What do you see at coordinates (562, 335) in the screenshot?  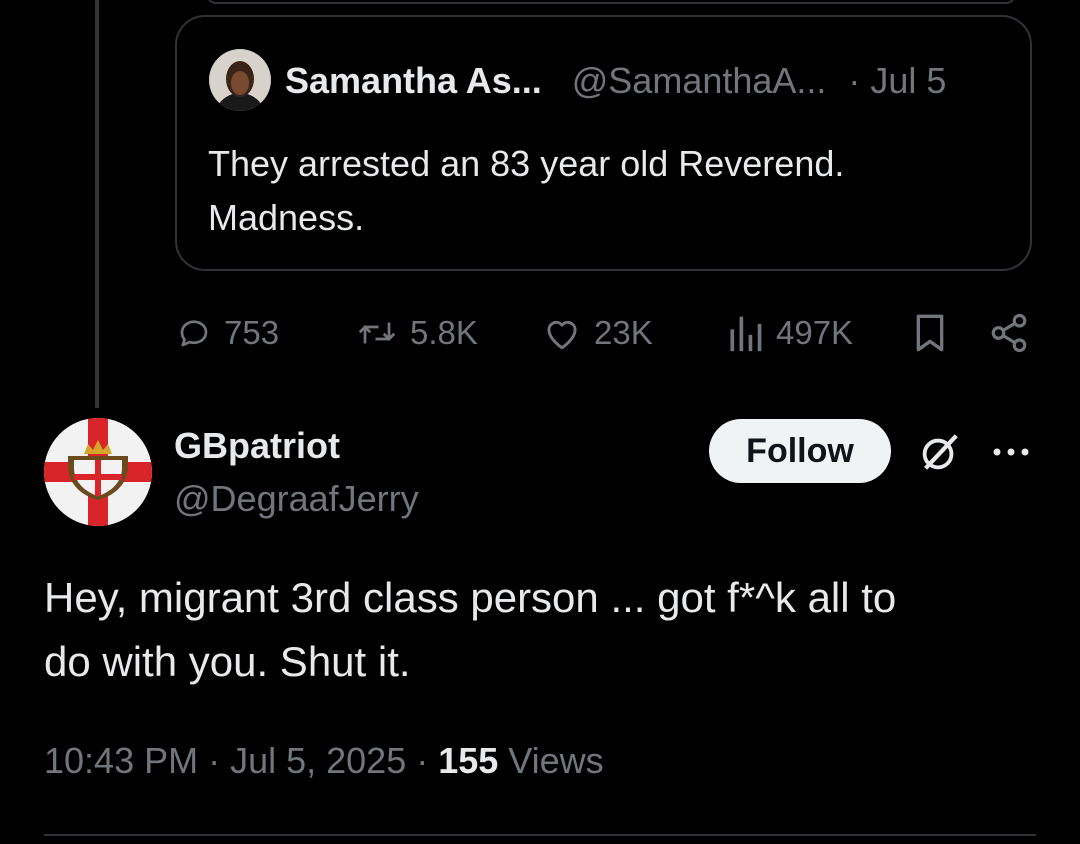 I see `like-icon` at bounding box center [562, 335].